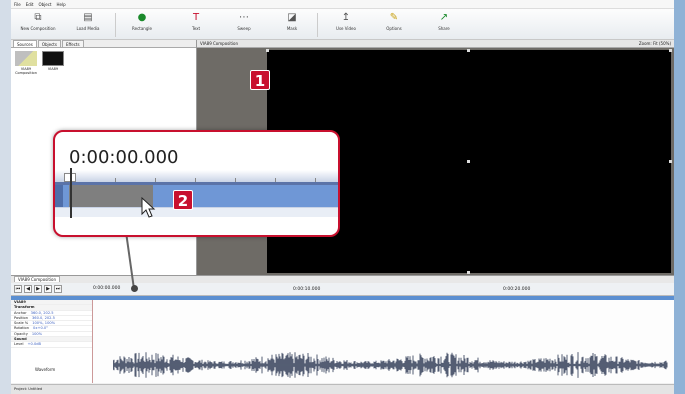 This screenshot has height=394, width=685. Describe the element at coordinates (43, 323) in the screenshot. I see `track-value: 100%, 100%` at that location.